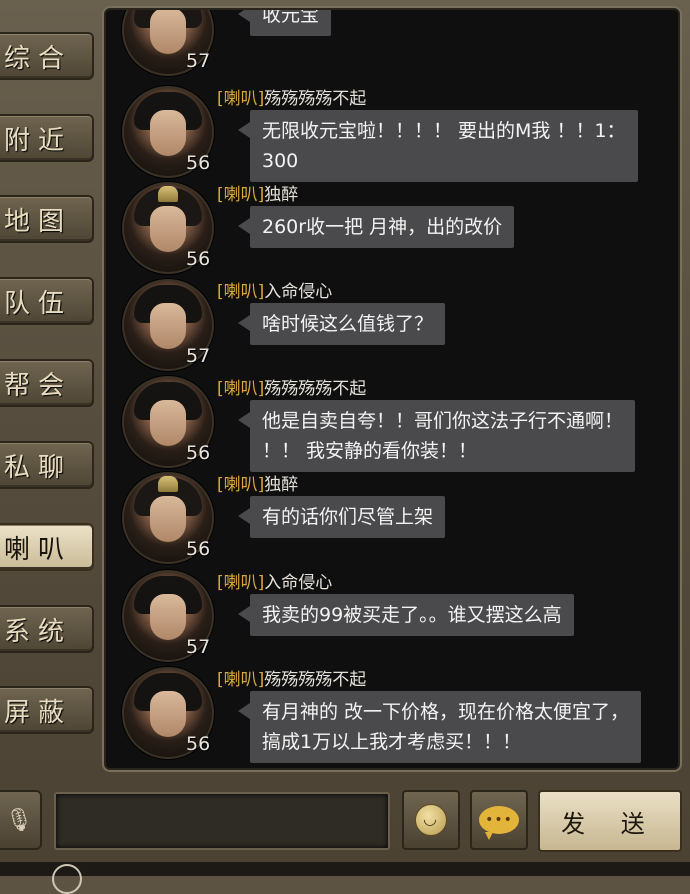 This screenshot has width=690, height=894. Describe the element at coordinates (47, 710) in the screenshot. I see `tab-block: 屏蔽` at that location.